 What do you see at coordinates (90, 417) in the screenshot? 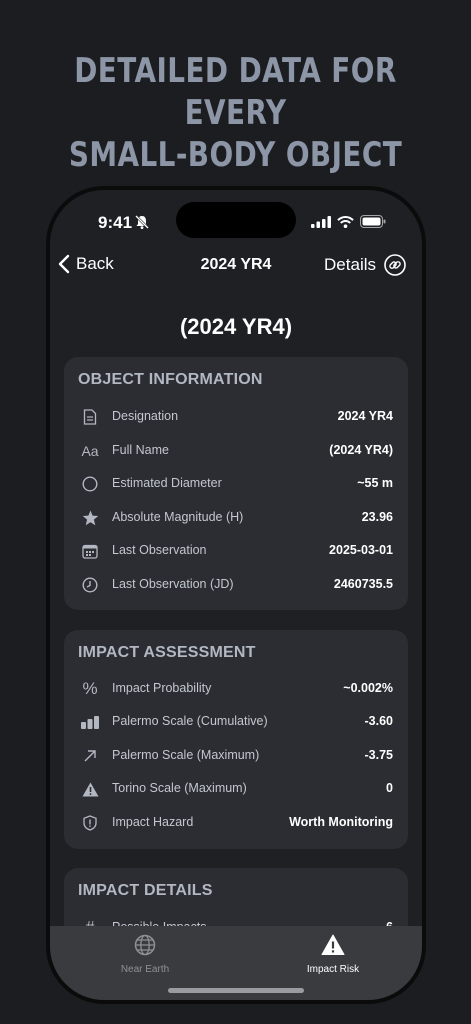
I see `document-icon` at bounding box center [90, 417].